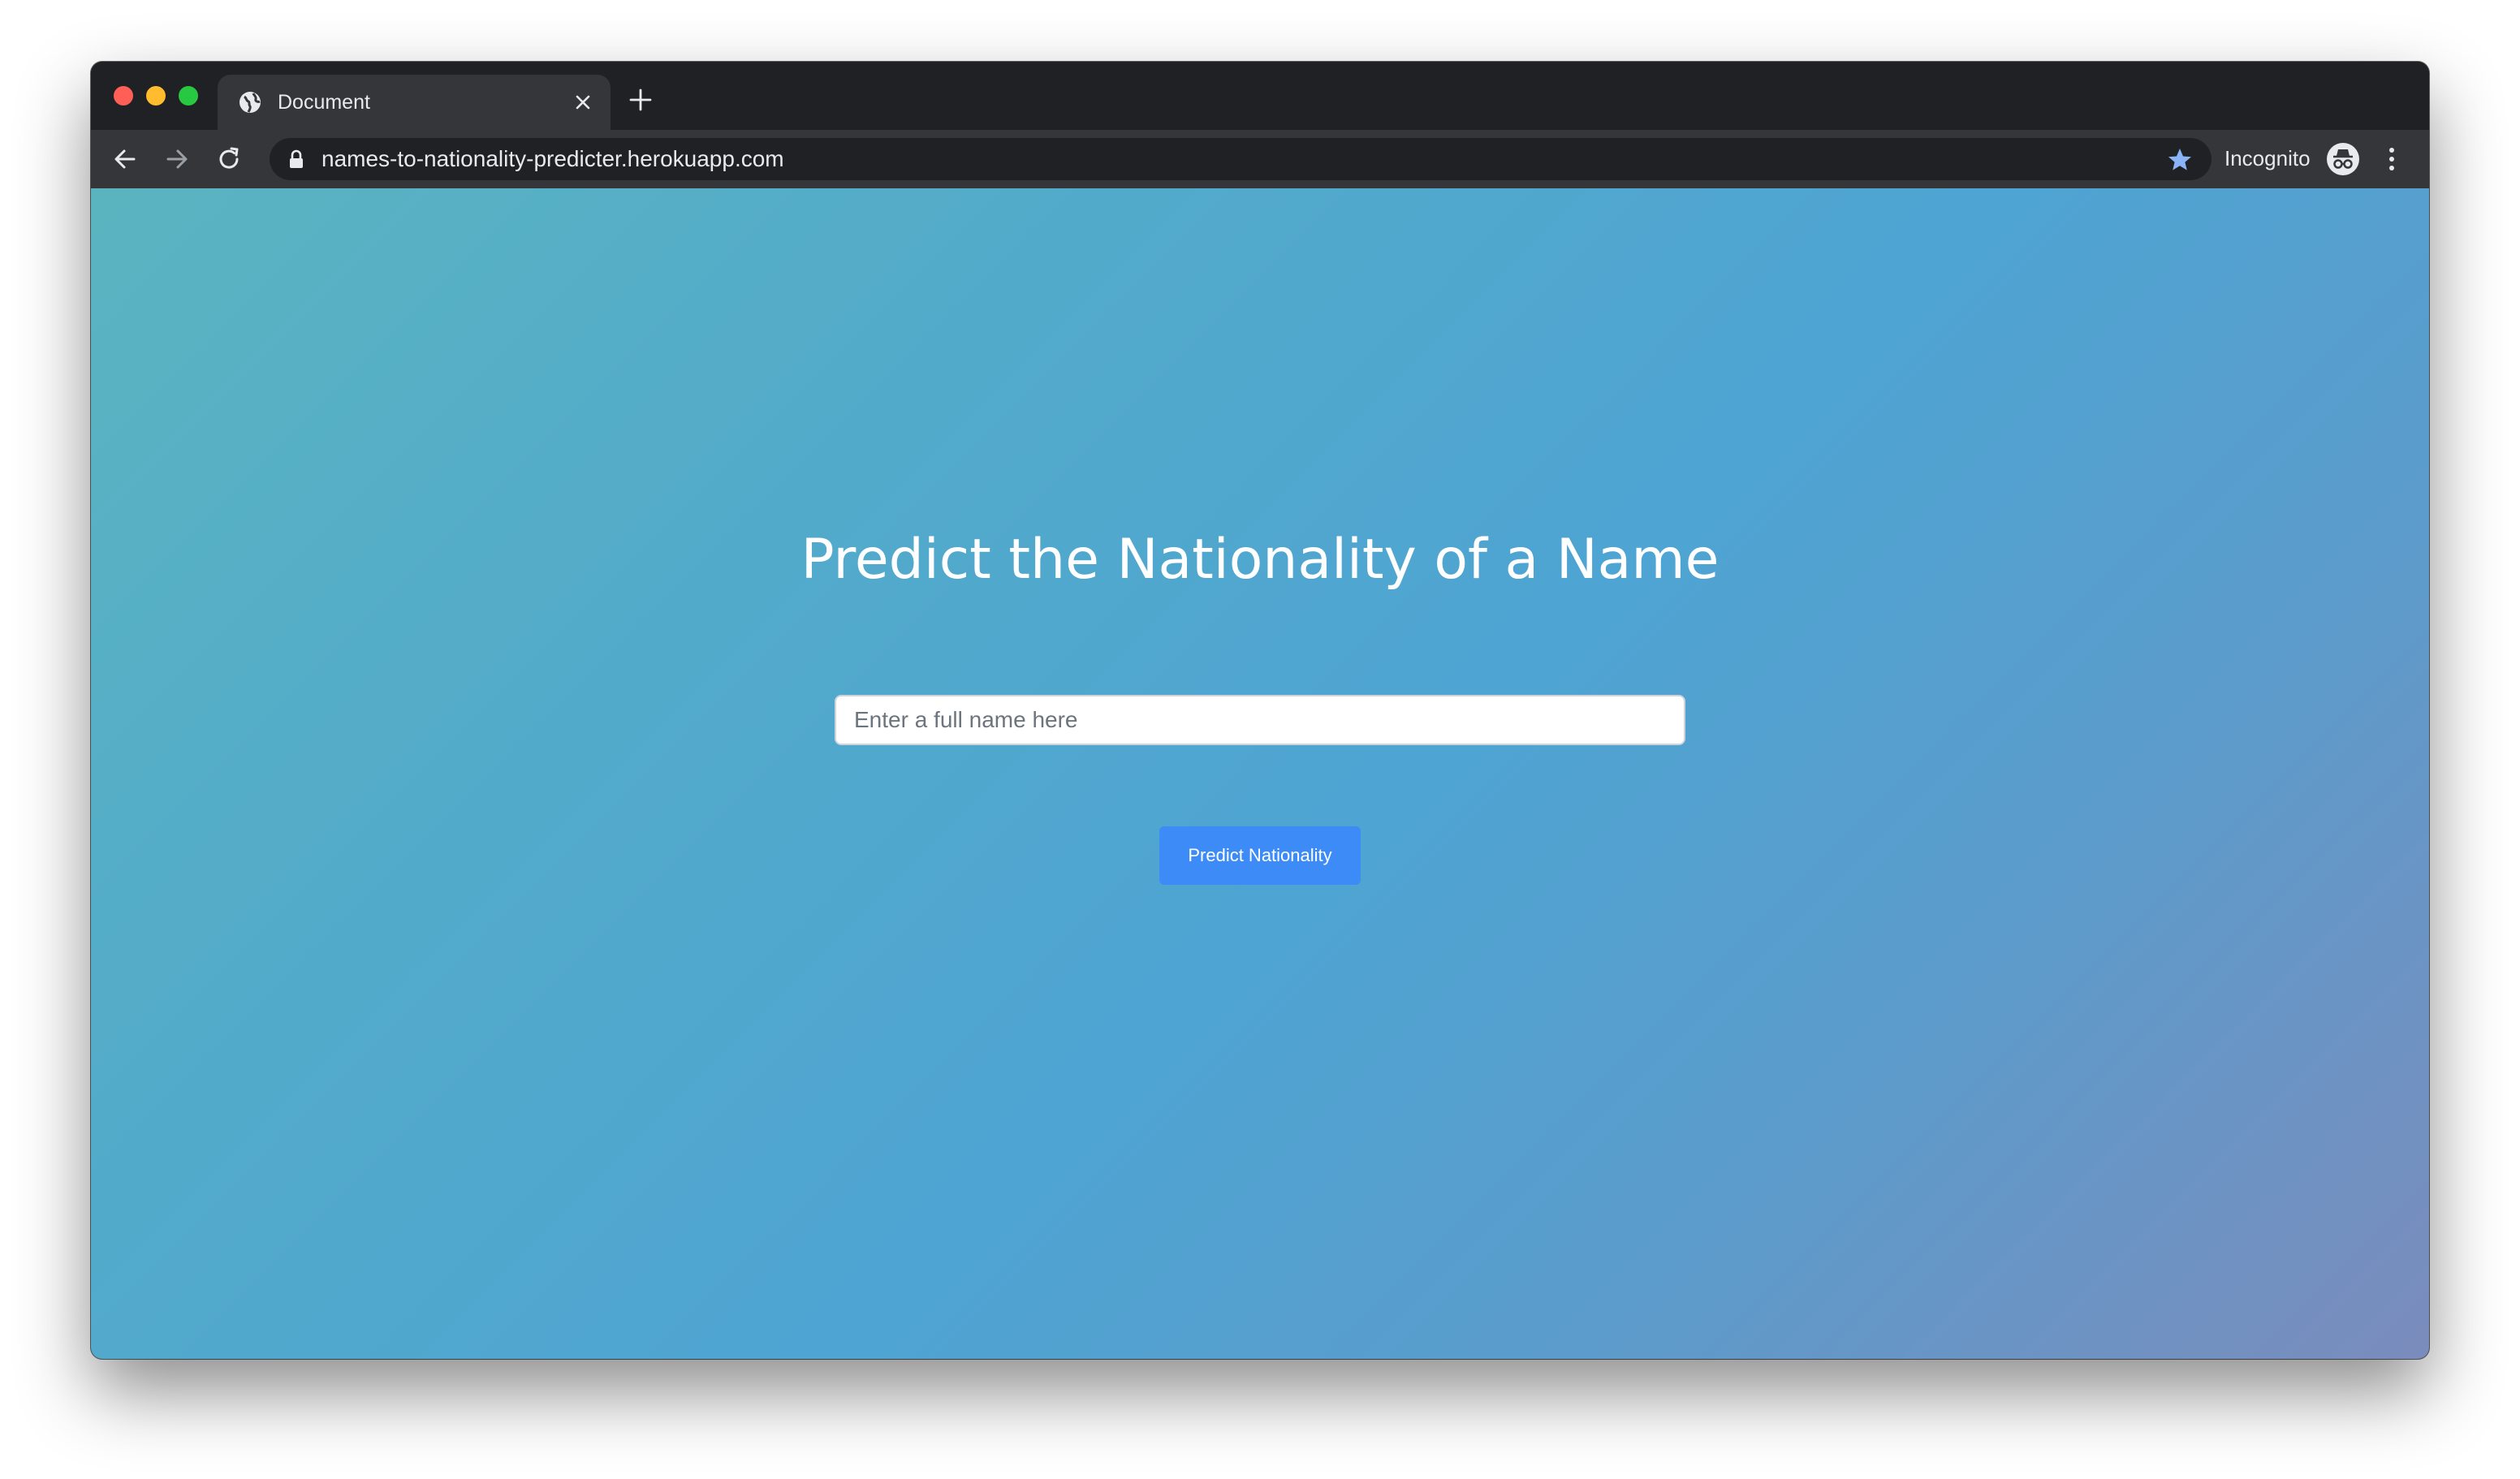 This screenshot has width=2520, height=1479. I want to click on close-window-button, so click(123, 96).